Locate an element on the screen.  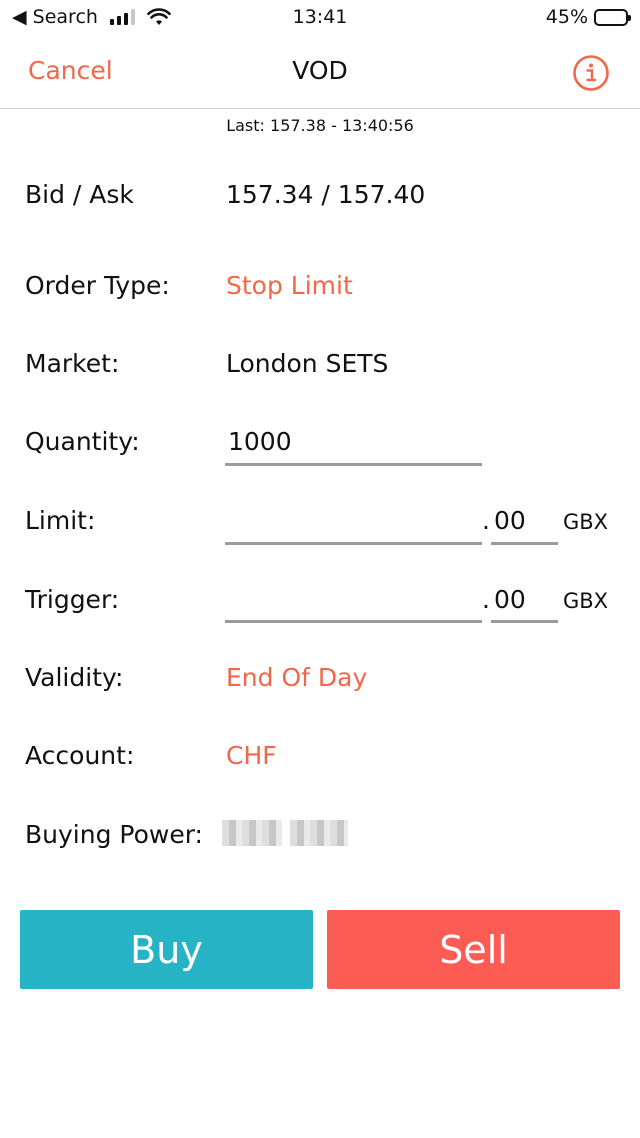
quantity-input: 1000 is located at coordinates (260, 441).